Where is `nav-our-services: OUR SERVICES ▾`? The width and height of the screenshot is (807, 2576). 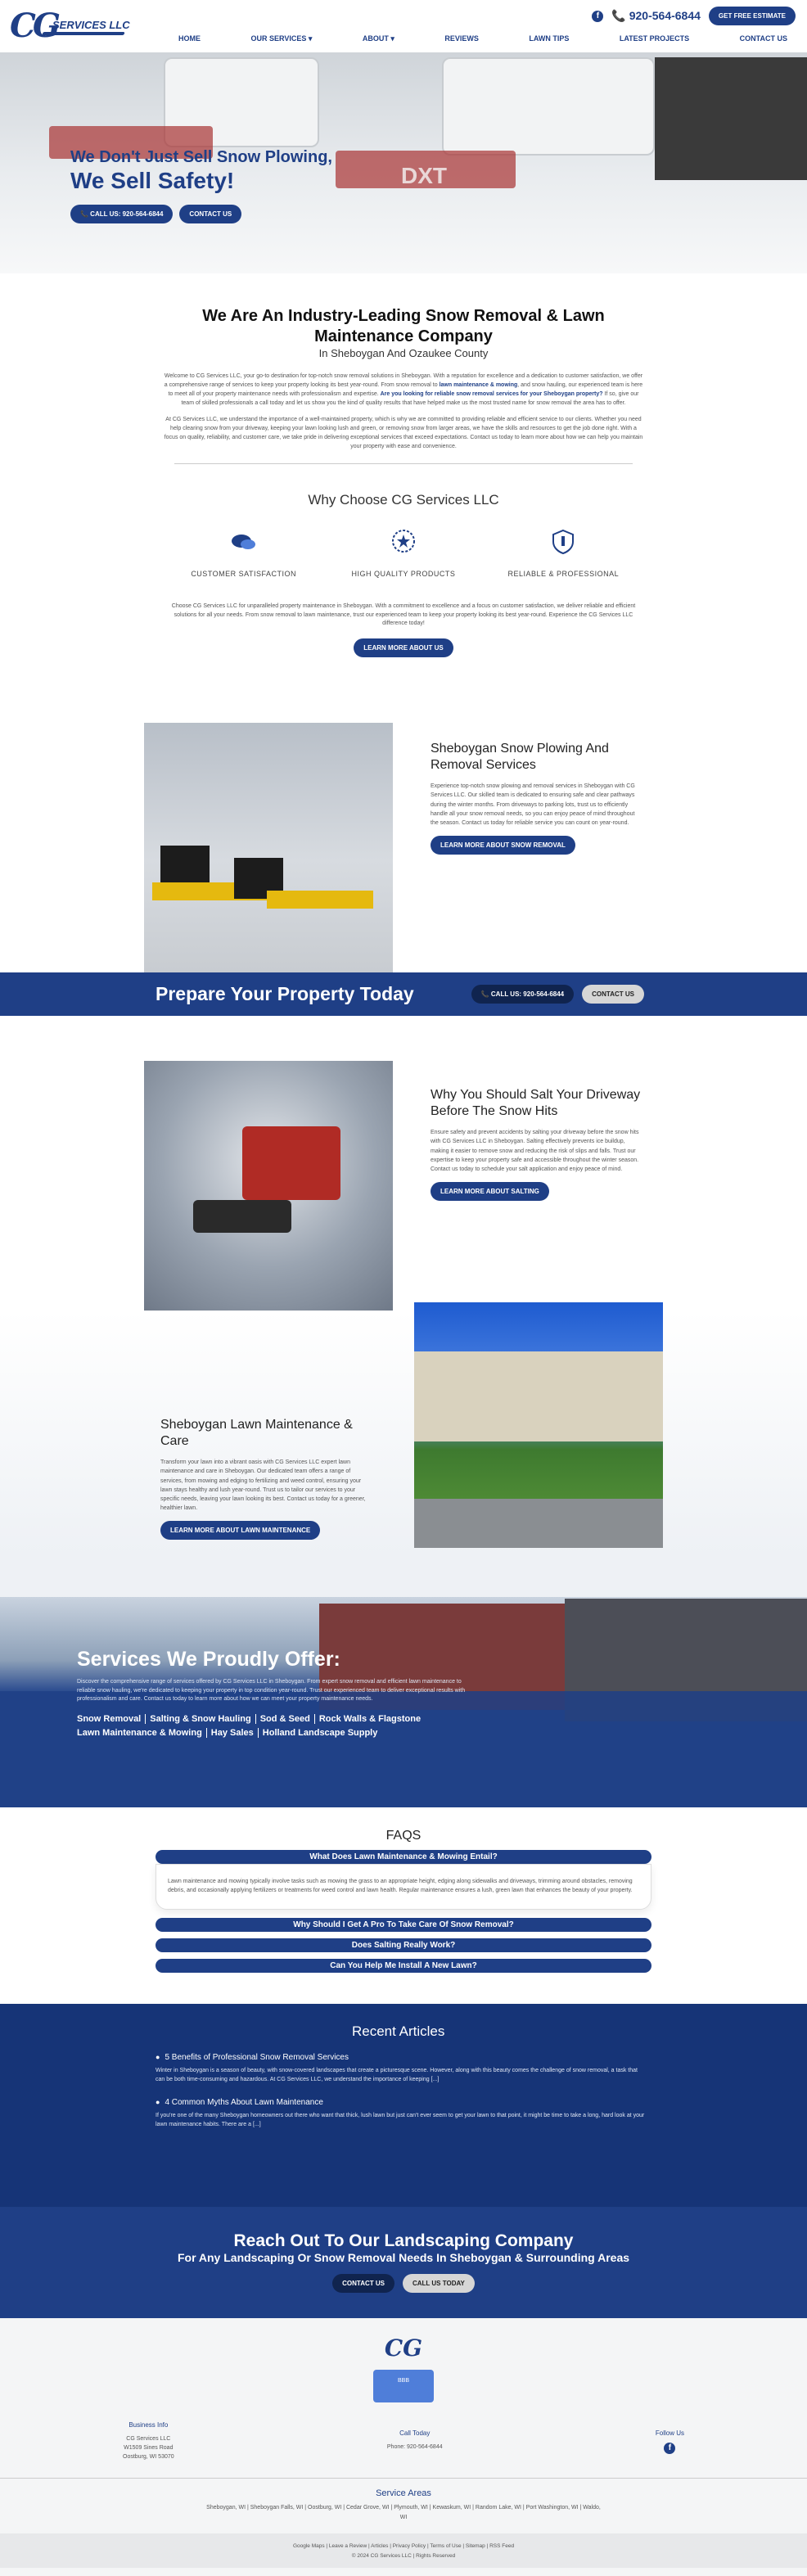 nav-our-services: OUR SERVICES ▾ is located at coordinates (281, 38).